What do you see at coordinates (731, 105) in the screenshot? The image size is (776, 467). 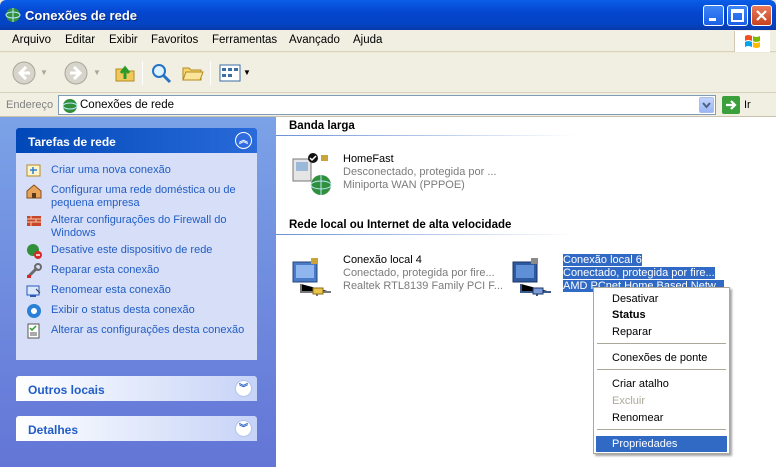 I see `go-arrow-icon` at bounding box center [731, 105].